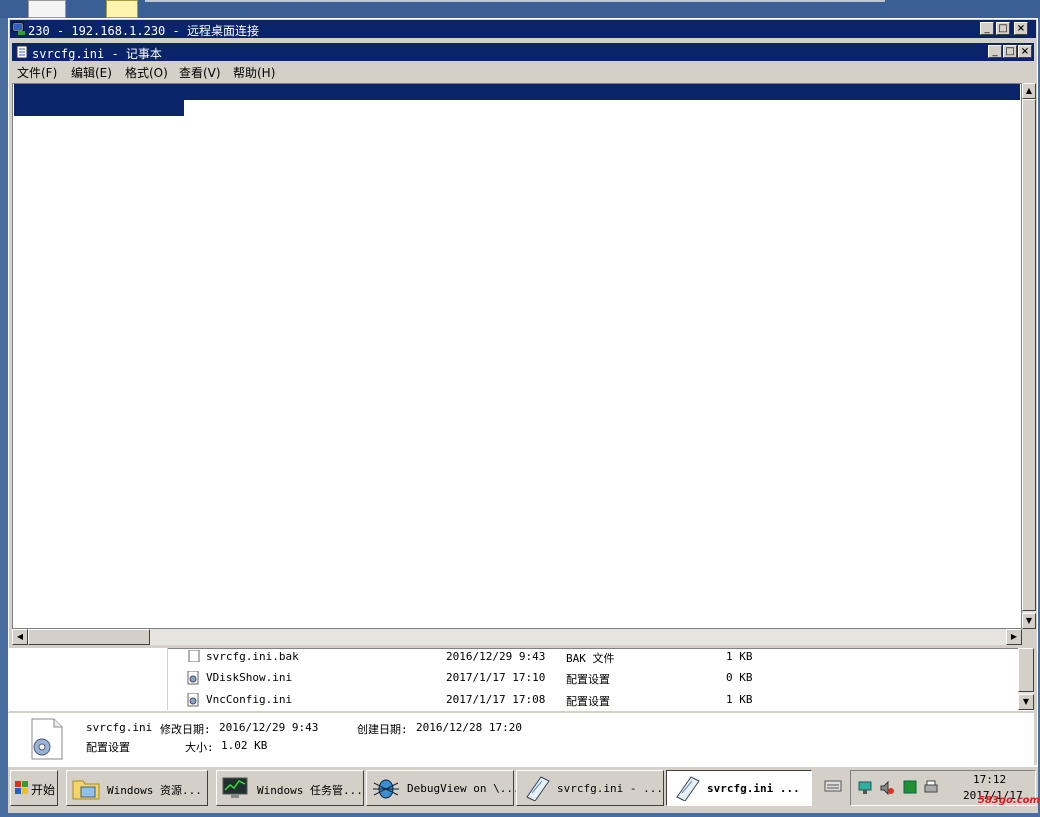 Image resolution: width=1040 pixels, height=817 pixels. What do you see at coordinates (523, 52) in the screenshot?
I see `notepad-titlebar: svrcfg.ini - 记事本 _ □ ×` at bounding box center [523, 52].